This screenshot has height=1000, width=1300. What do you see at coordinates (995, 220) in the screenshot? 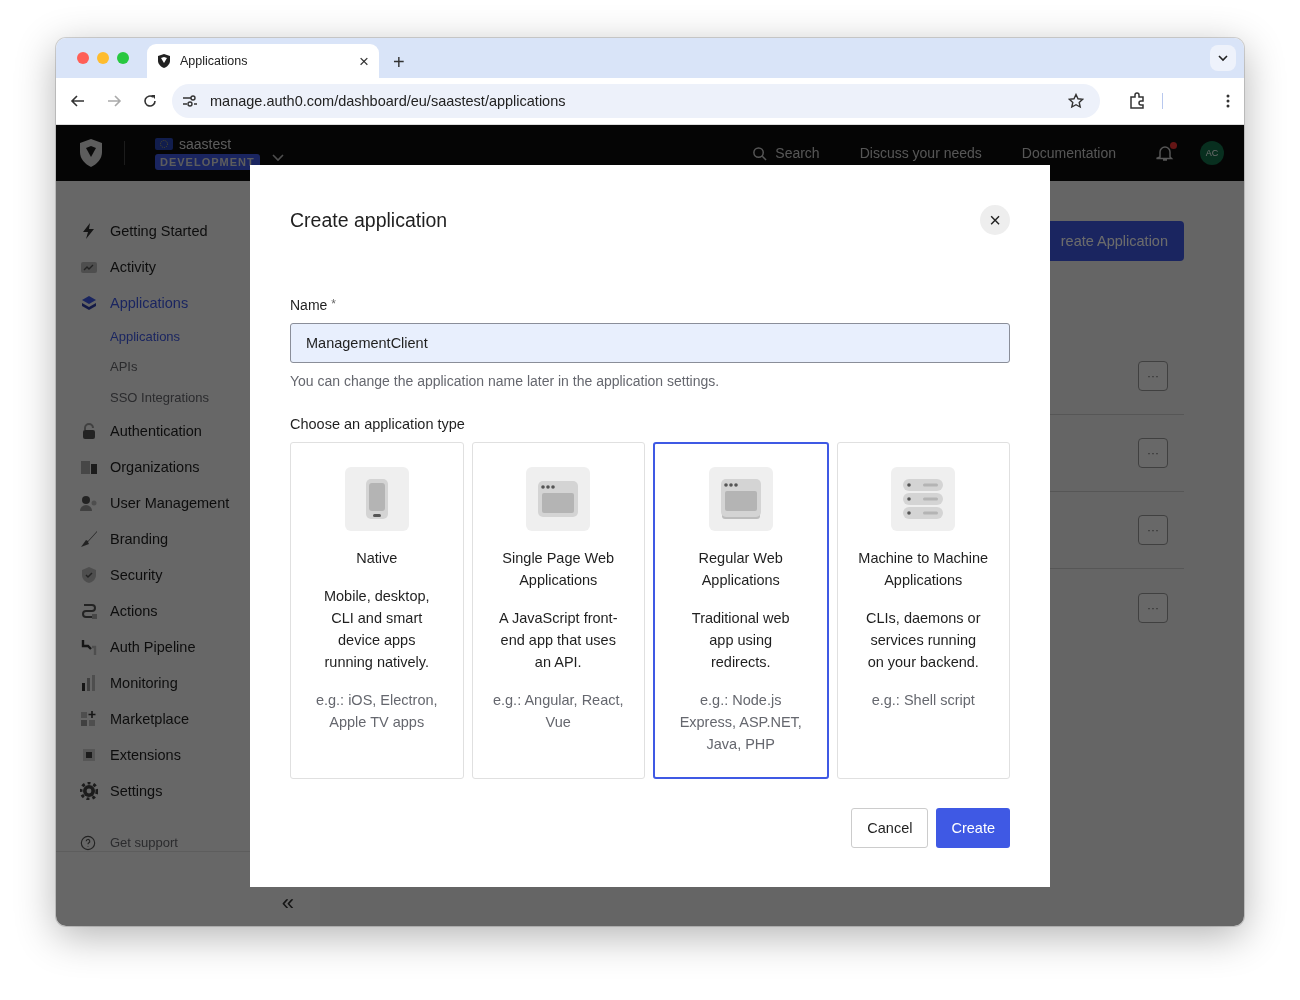
I see `close-button: ×` at bounding box center [995, 220].